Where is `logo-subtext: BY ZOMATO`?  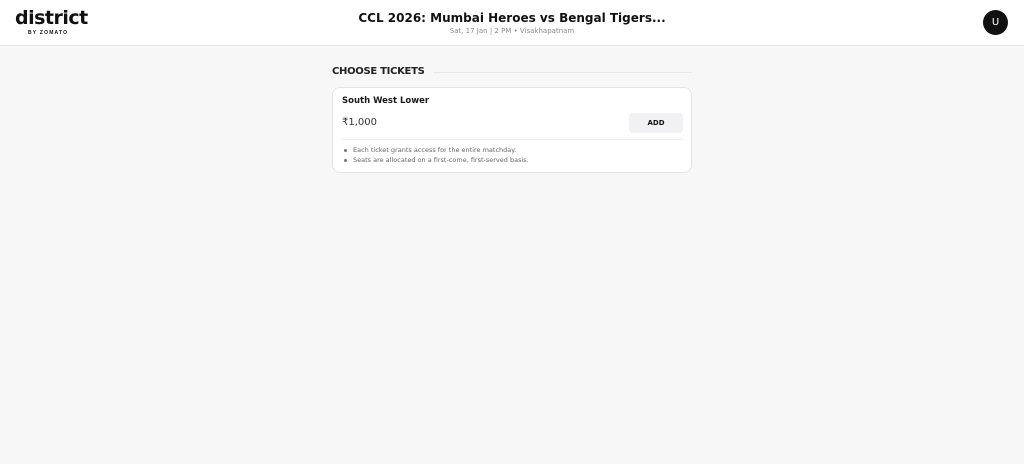
logo-subtext: BY ZOMATO is located at coordinates (48, 33).